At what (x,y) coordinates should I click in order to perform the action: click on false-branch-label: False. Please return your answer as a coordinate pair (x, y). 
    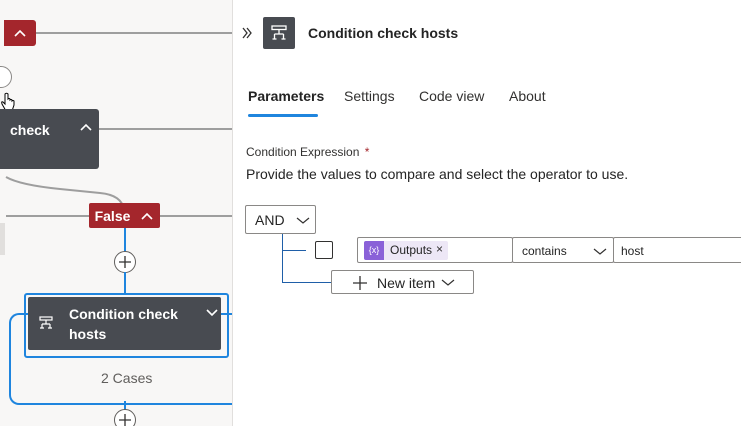
    Looking at the image, I should click on (112, 215).